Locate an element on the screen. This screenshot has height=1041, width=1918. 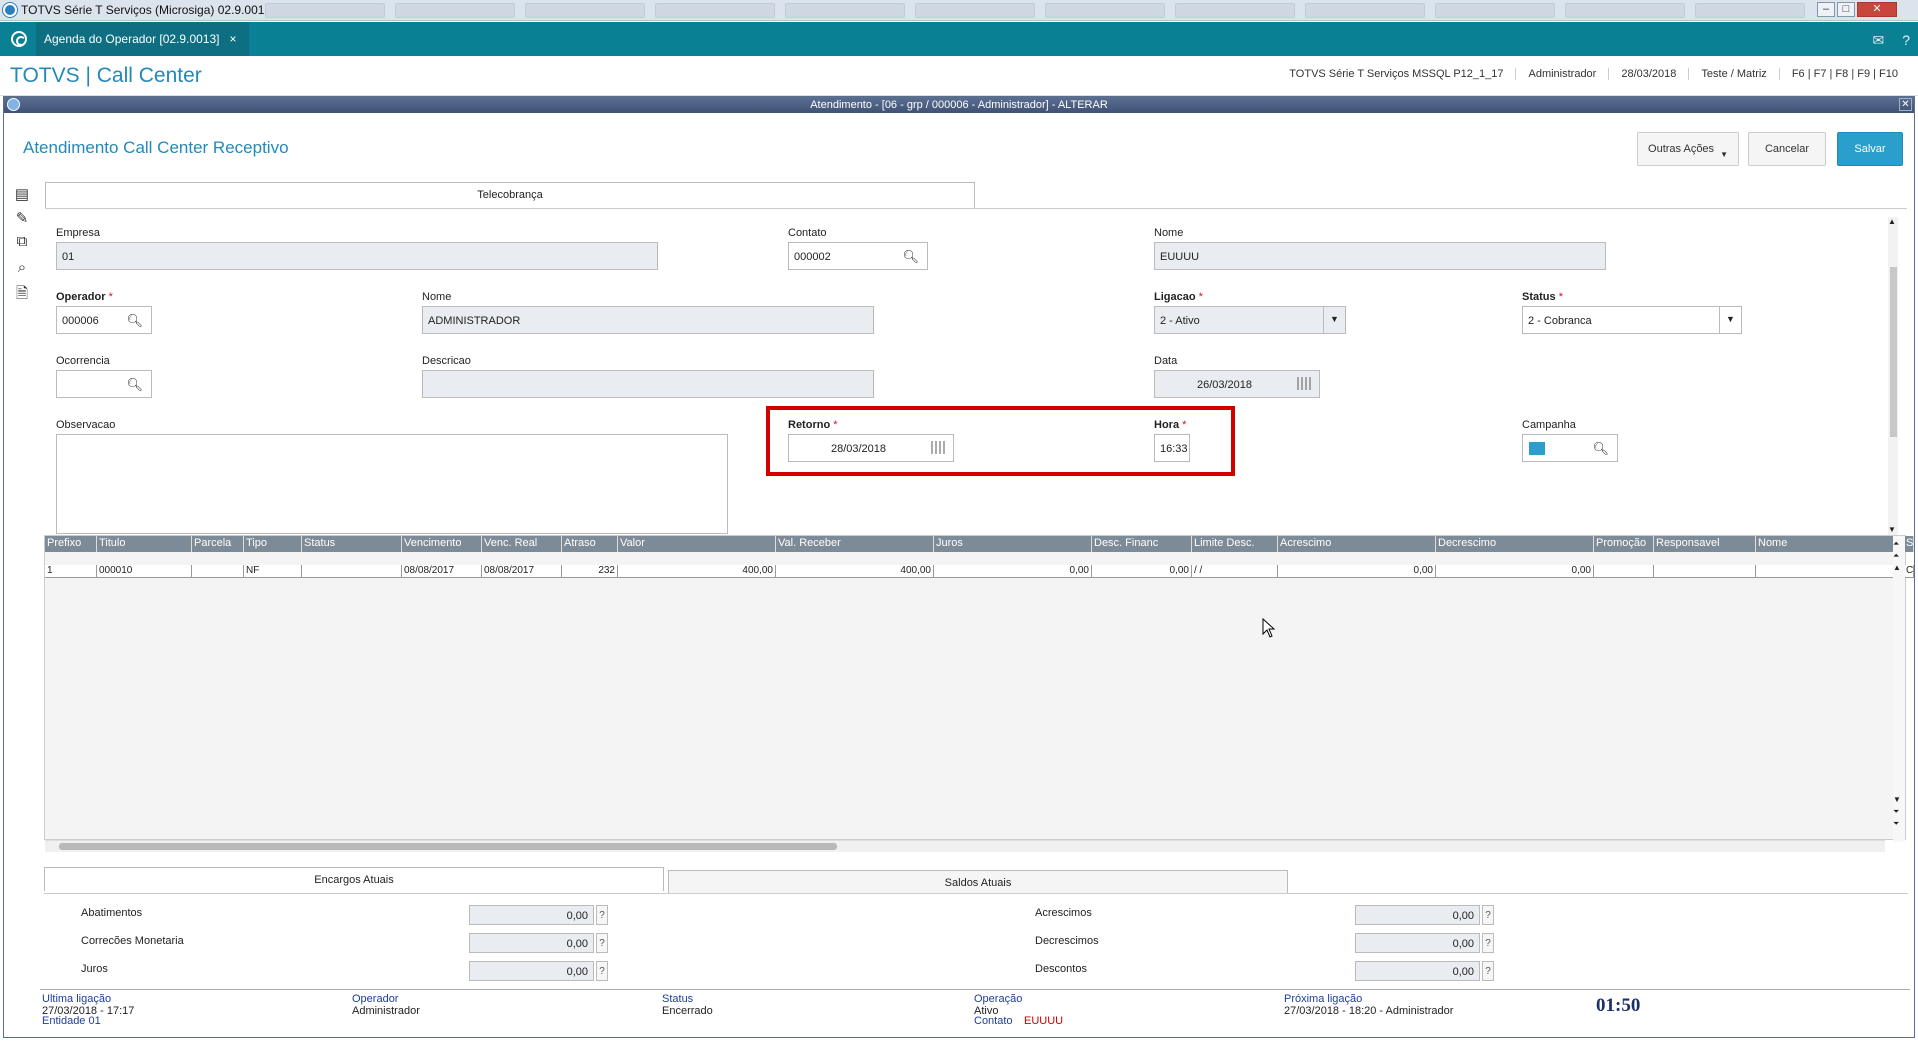
ligacao-select: 2 - Ativo ▼ is located at coordinates (1250, 320).